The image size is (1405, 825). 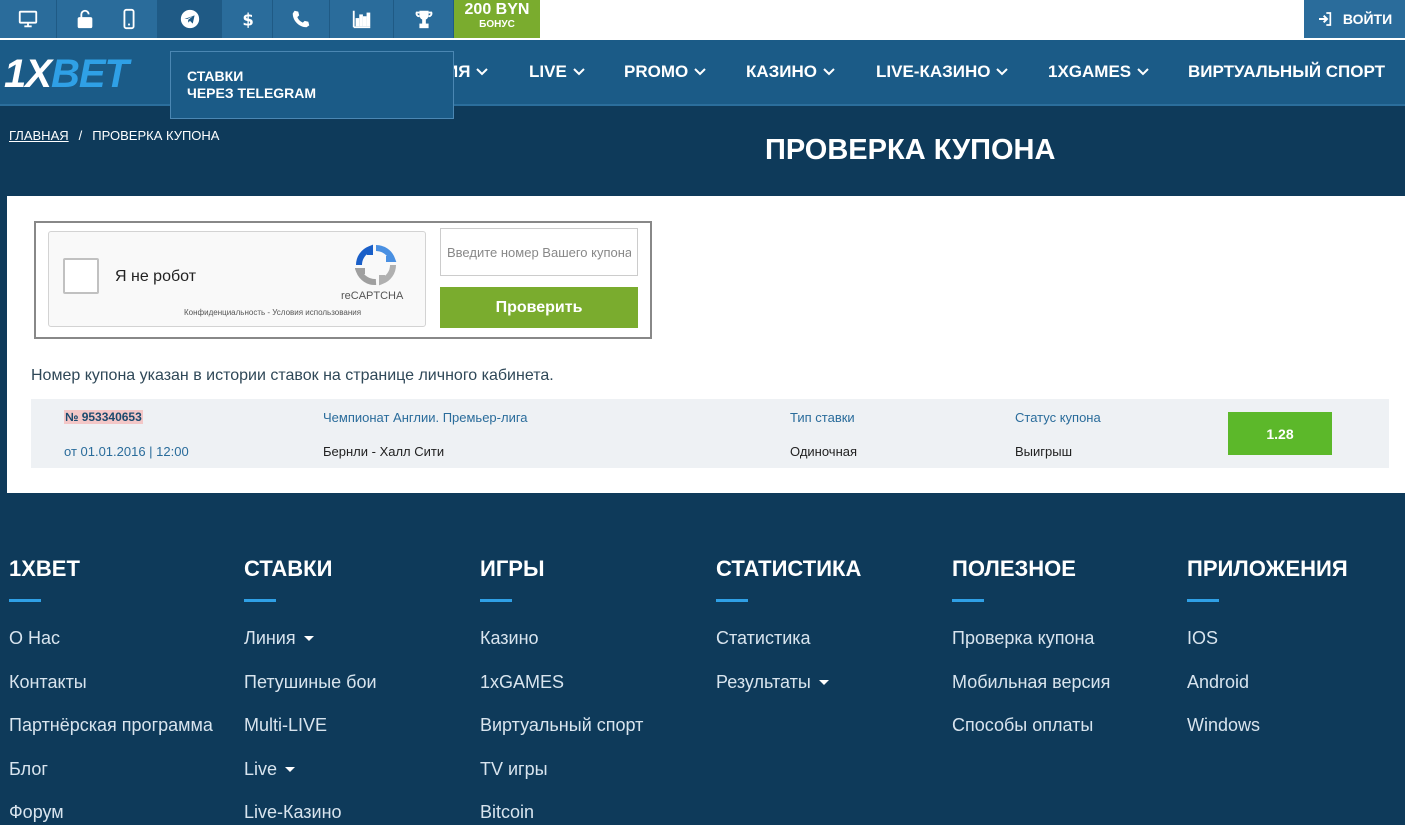 What do you see at coordinates (310, 694) in the screenshot?
I see `footer-link: Петушиные бои` at bounding box center [310, 694].